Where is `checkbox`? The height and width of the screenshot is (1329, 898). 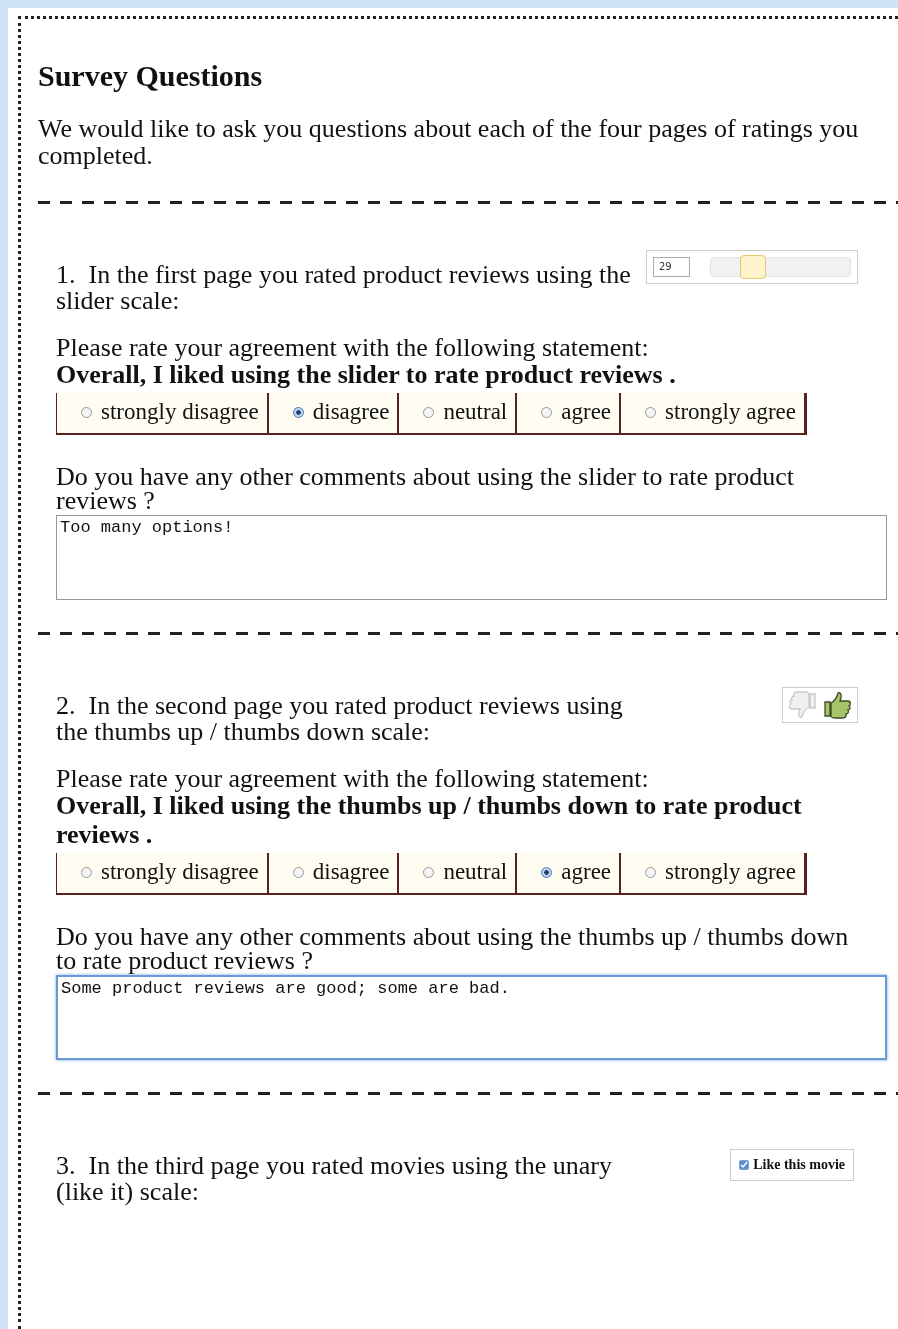
checkbox is located at coordinates (744, 1165).